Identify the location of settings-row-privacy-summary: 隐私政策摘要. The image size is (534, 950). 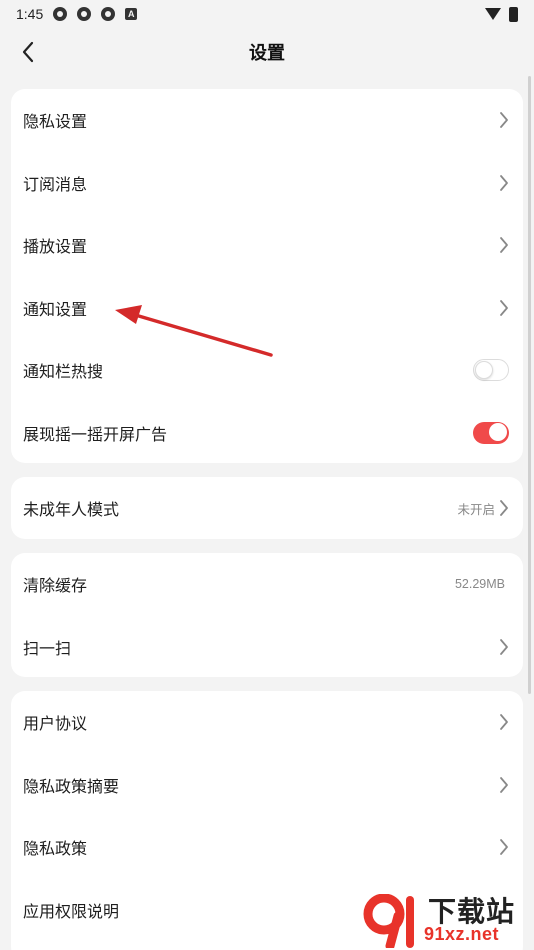
(267, 785).